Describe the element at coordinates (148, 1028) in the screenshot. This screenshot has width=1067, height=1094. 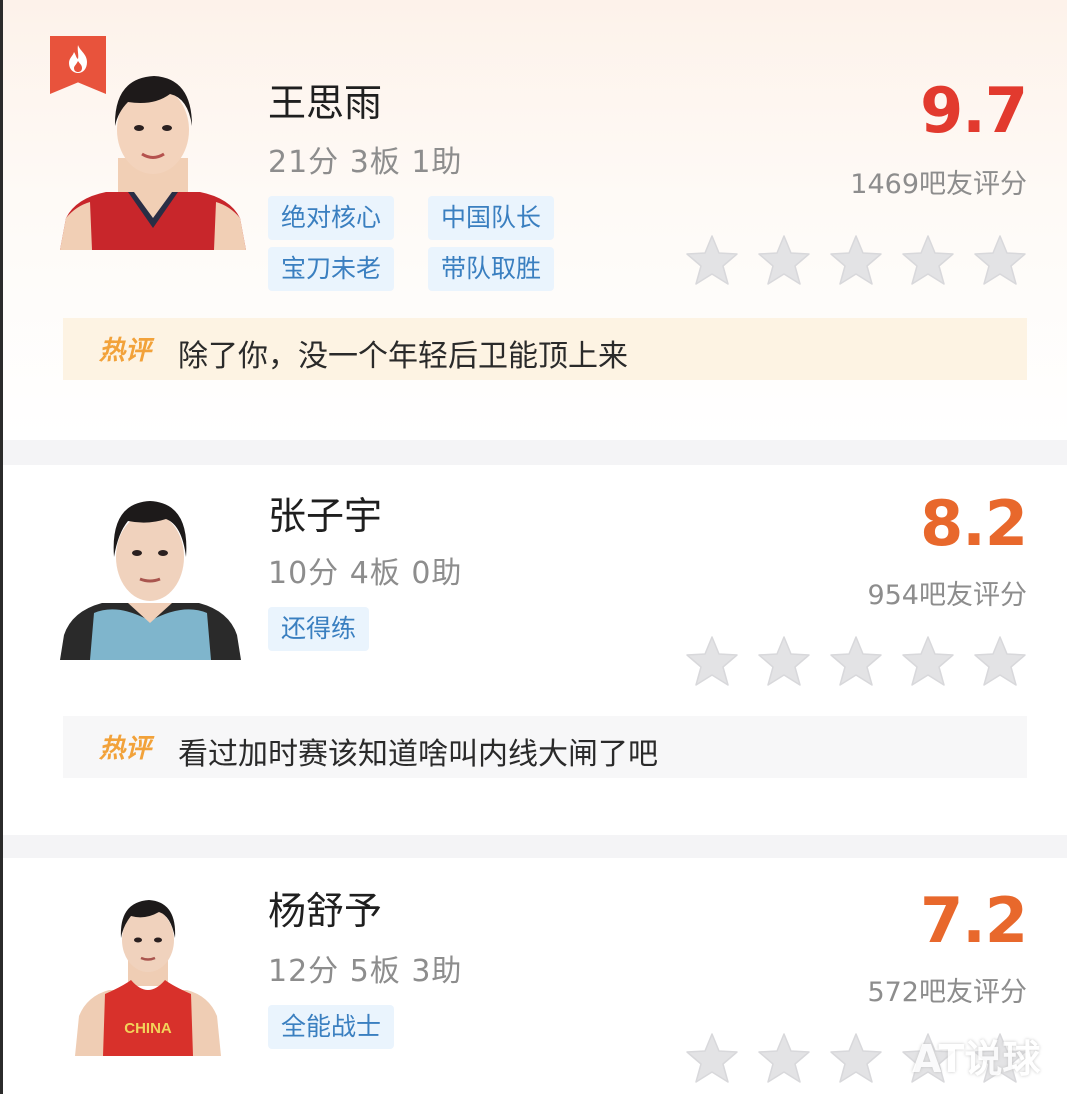
I see `jersey-text: CHINA` at that location.